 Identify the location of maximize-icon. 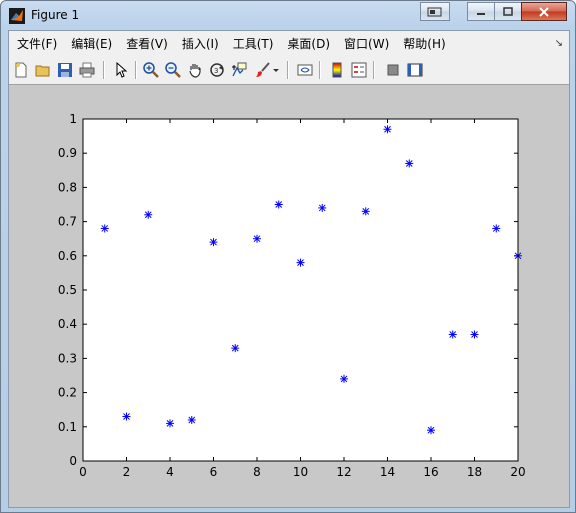
(508, 11).